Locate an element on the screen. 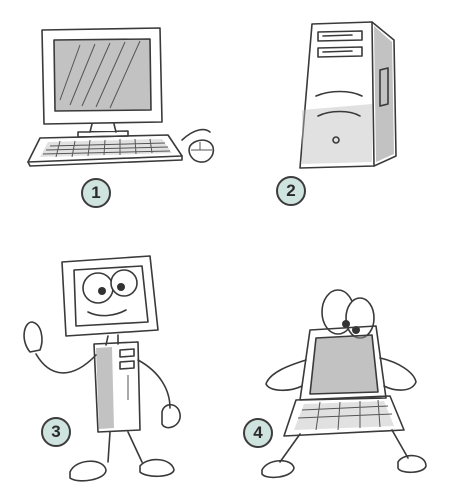  step-number: 4 is located at coordinates (258, 432).